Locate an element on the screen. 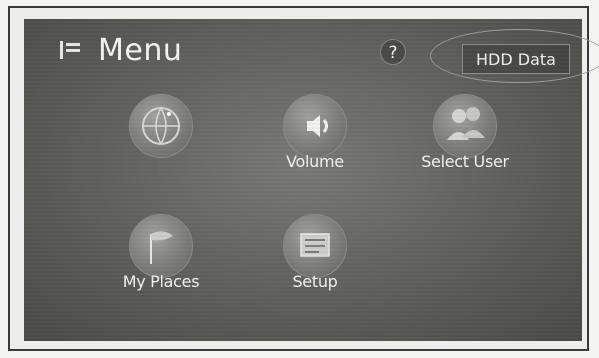 The image size is (599, 358). menu-item-destination is located at coordinates (161, 149).